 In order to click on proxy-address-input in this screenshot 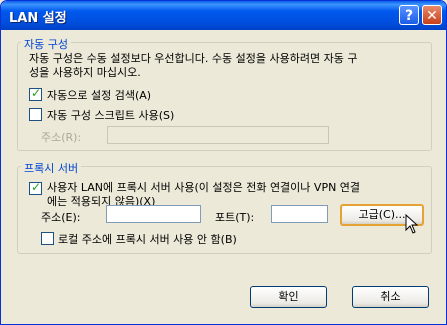, I will do `click(153, 214)`.